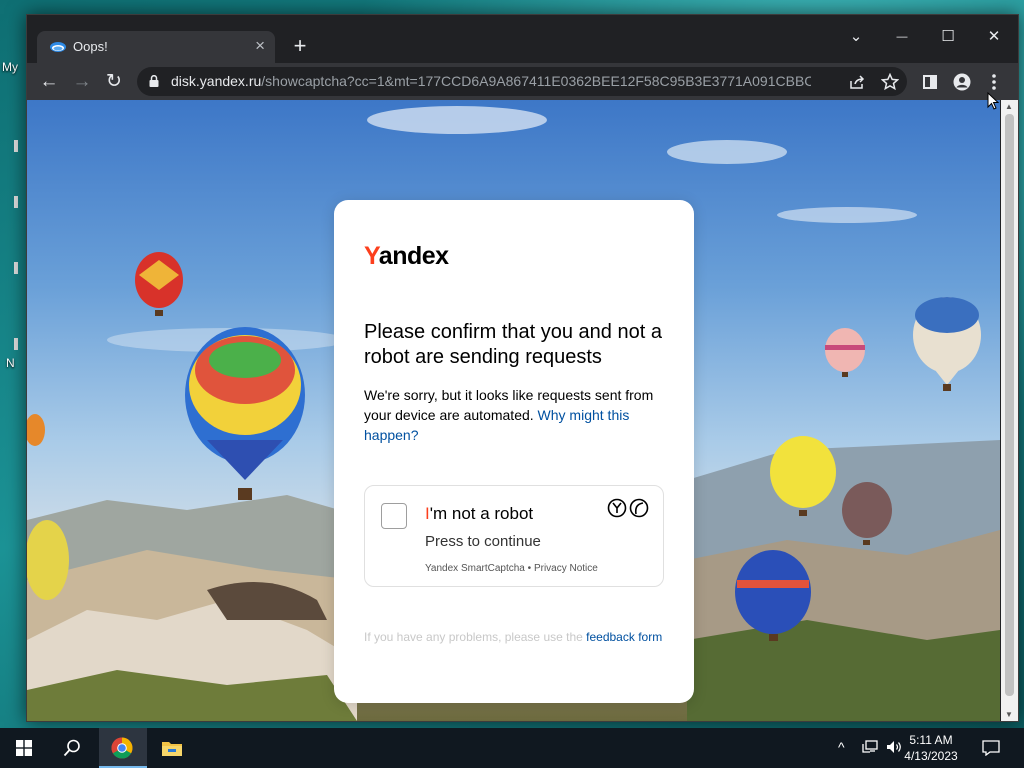 Image resolution: width=1024 pixels, height=768 pixels. What do you see at coordinates (216, 81) in the screenshot?
I see `url-host: disk.yandex.ru` at bounding box center [216, 81].